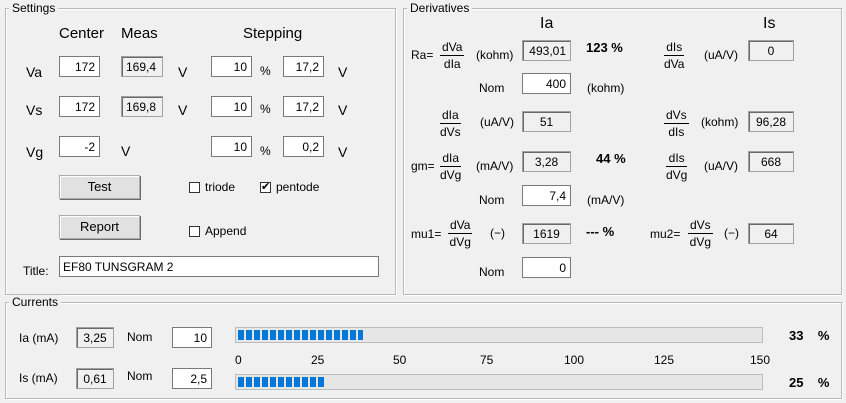 This screenshot has width=846, height=403. Describe the element at coordinates (546, 83) in the screenshot. I see `ra-nom-input: 400` at that location.